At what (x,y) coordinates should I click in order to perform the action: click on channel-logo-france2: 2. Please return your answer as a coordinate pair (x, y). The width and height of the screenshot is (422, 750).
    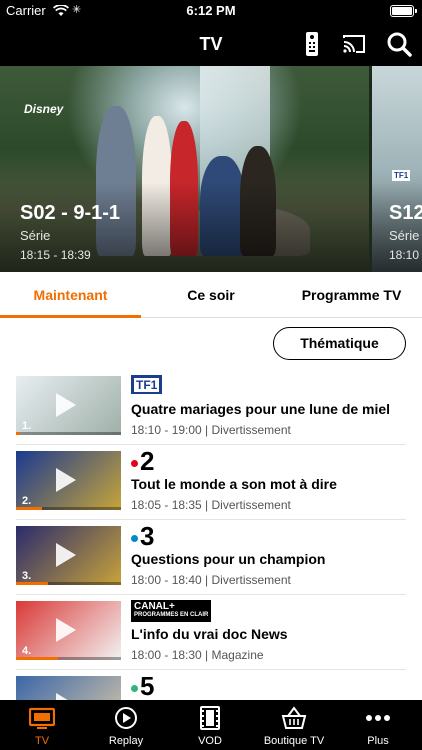
    Looking at the image, I should click on (142, 461).